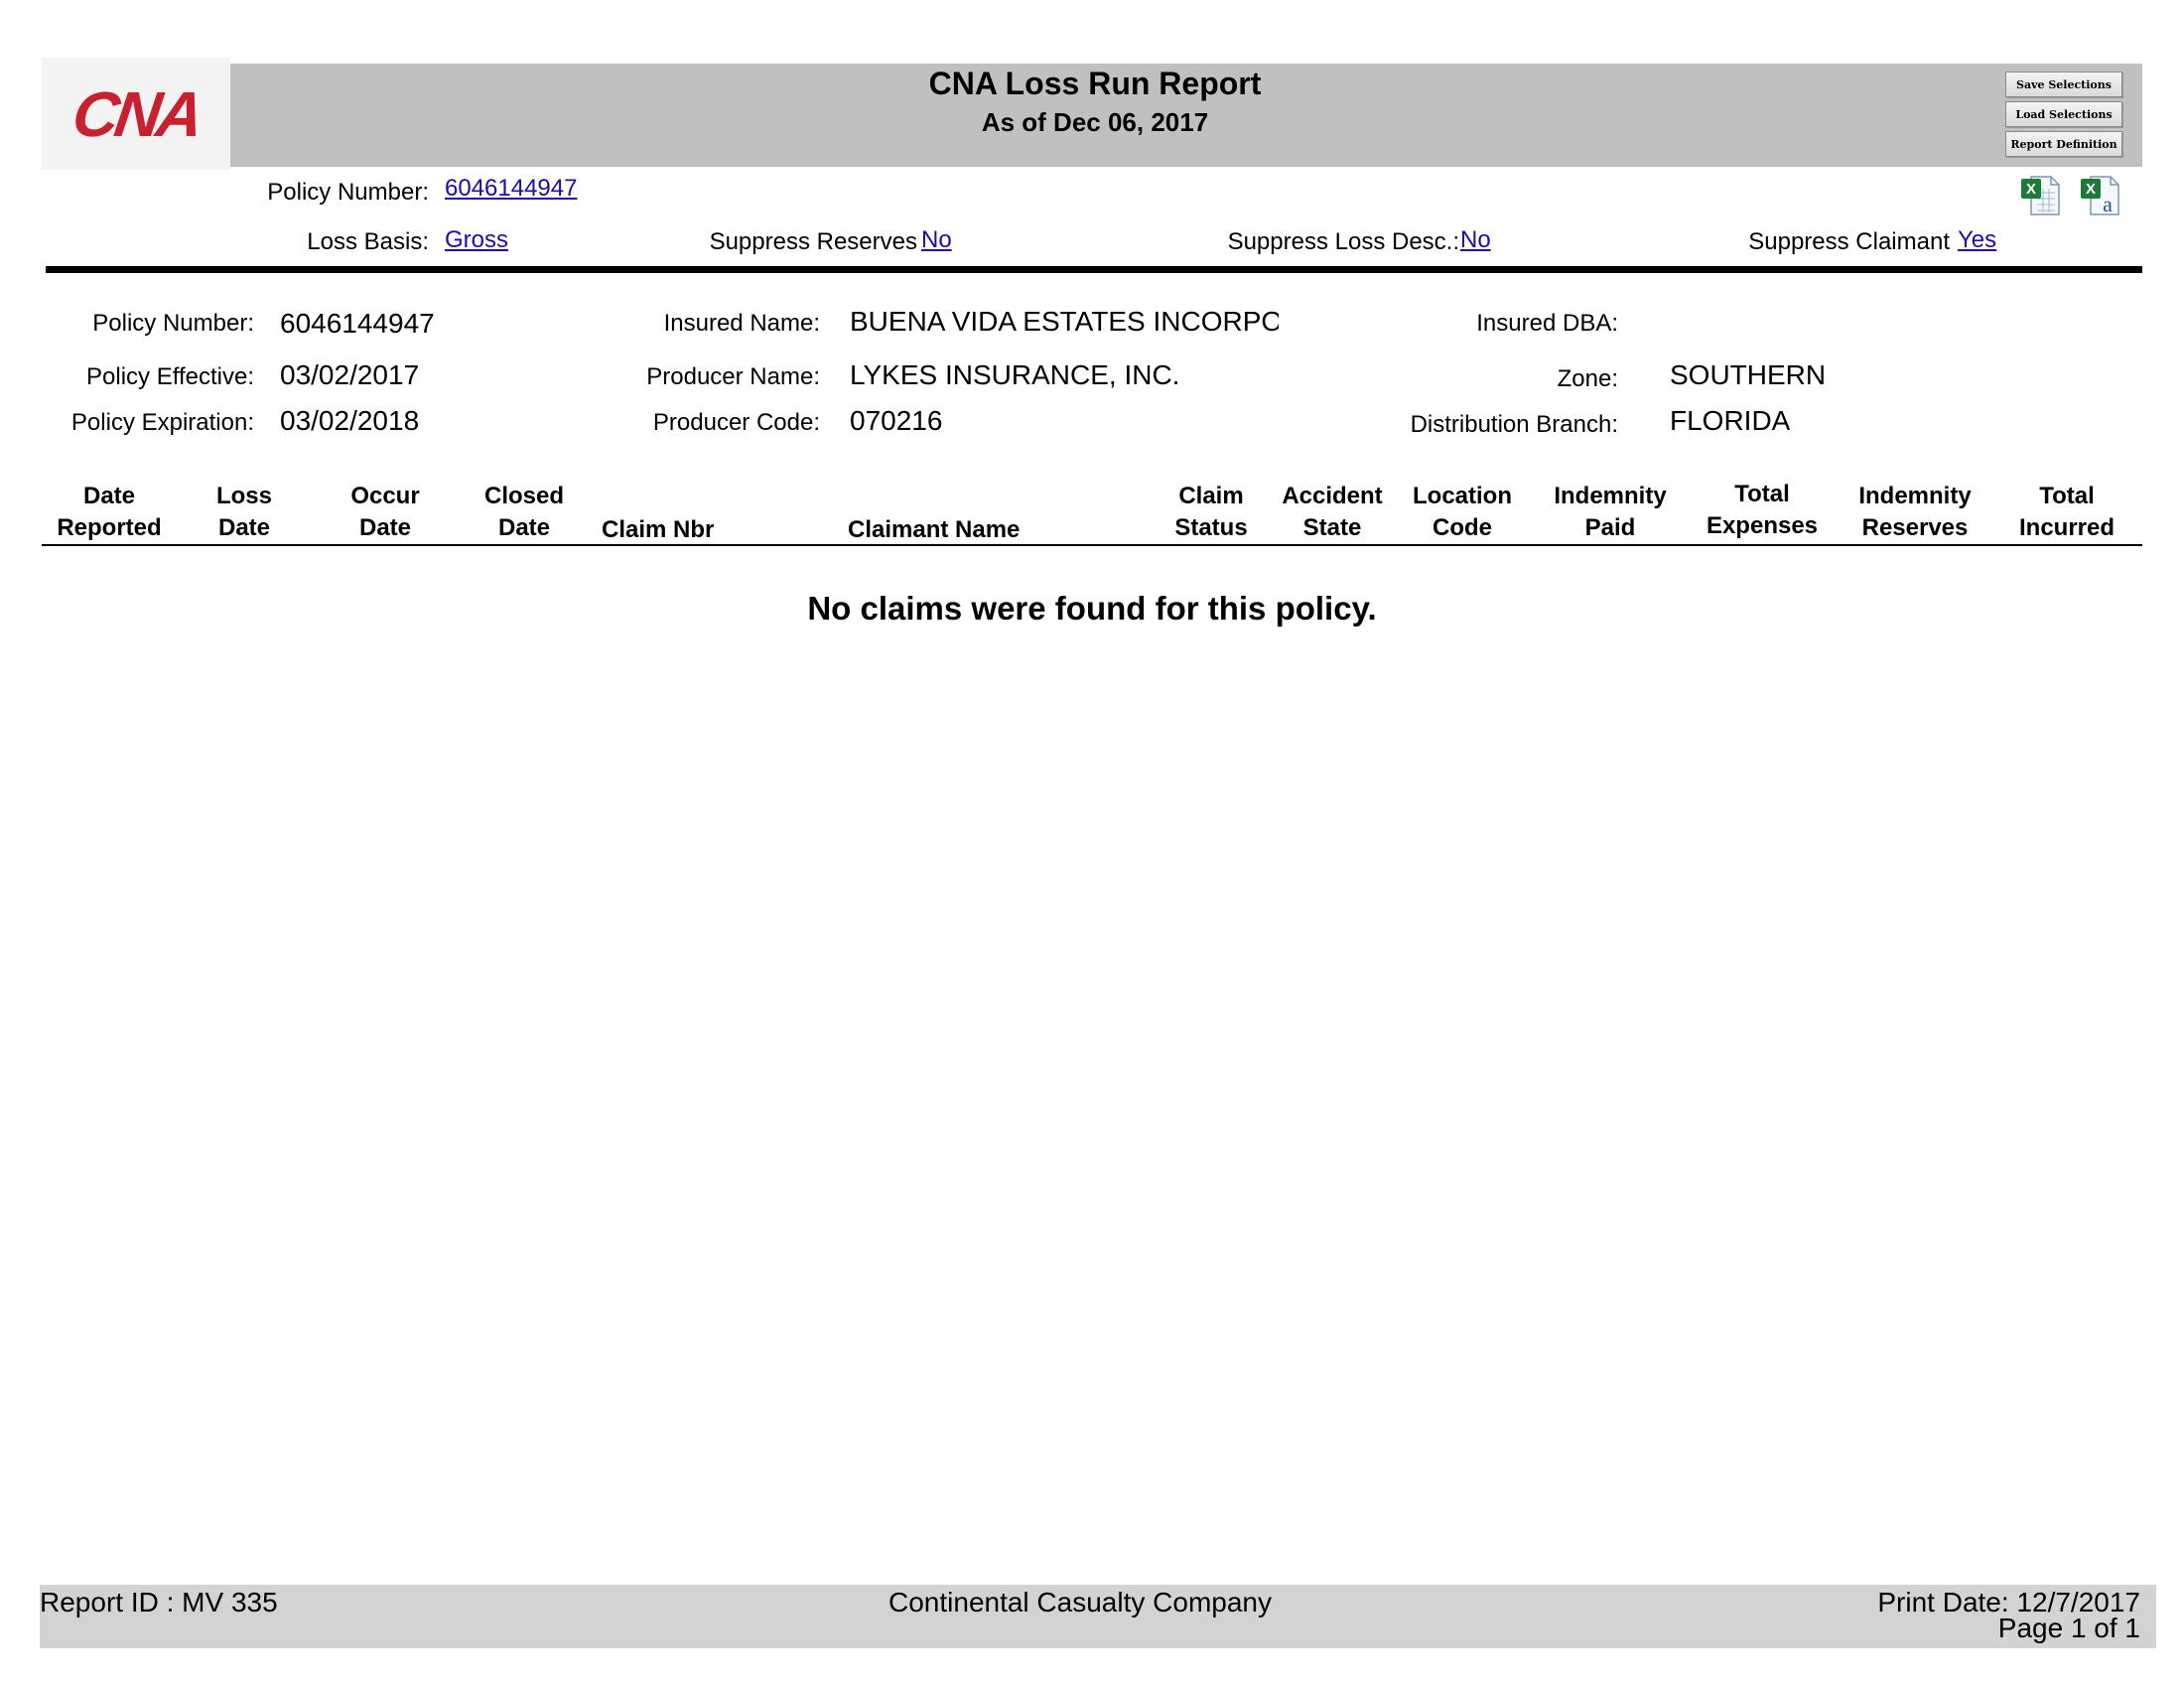 The image size is (2184, 1688). Describe the element at coordinates (173, 323) in the screenshot. I see `policy-number-label: Policy Number:` at that location.